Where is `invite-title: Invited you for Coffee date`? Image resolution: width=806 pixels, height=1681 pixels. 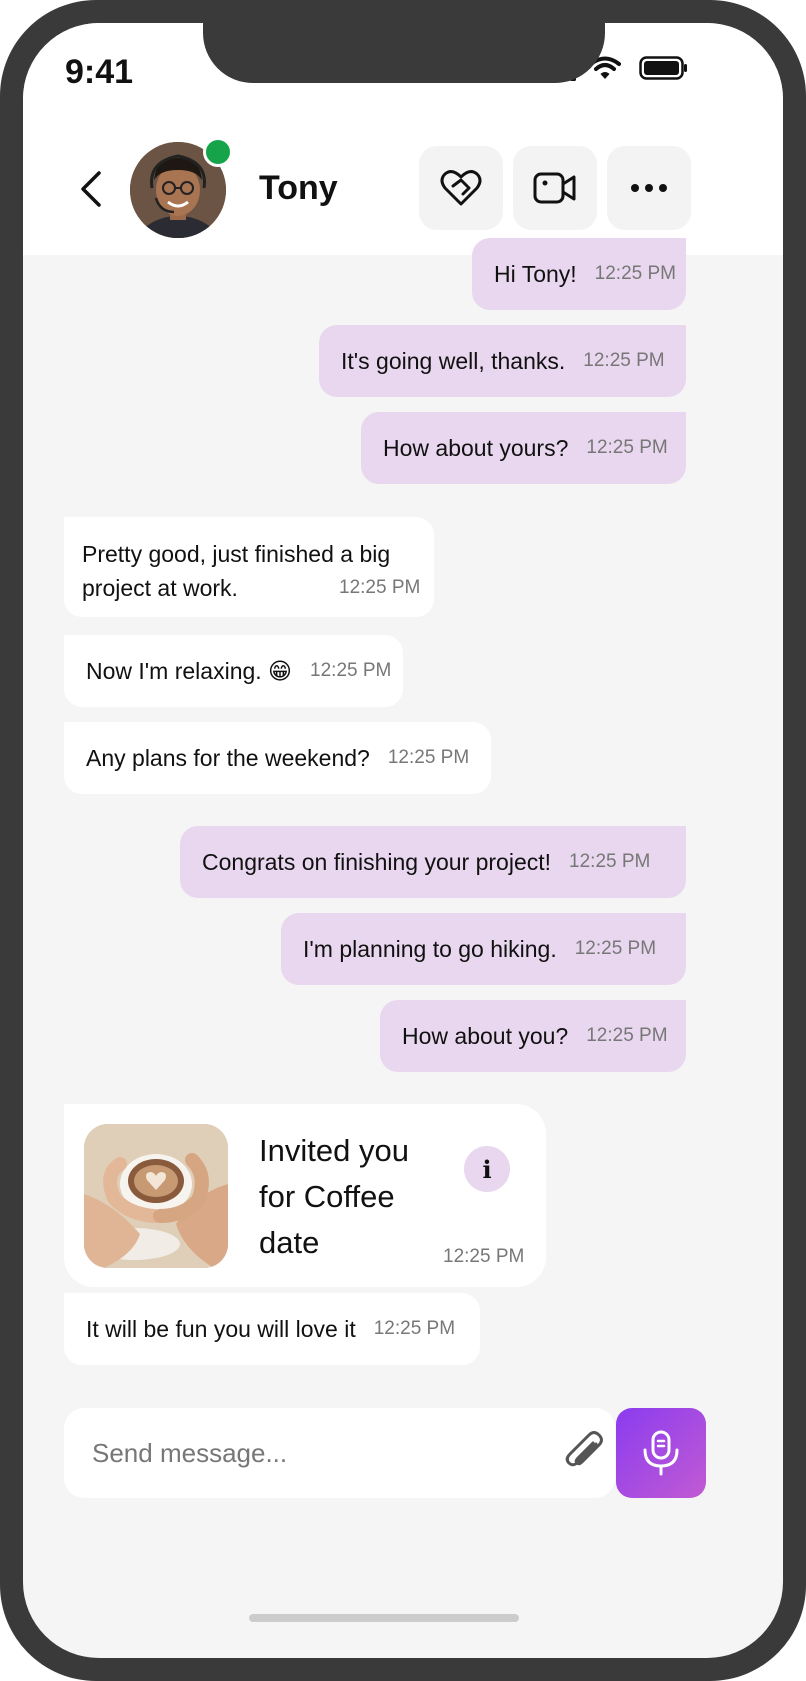 invite-title: Invited you for Coffee date is located at coordinates (359, 1197).